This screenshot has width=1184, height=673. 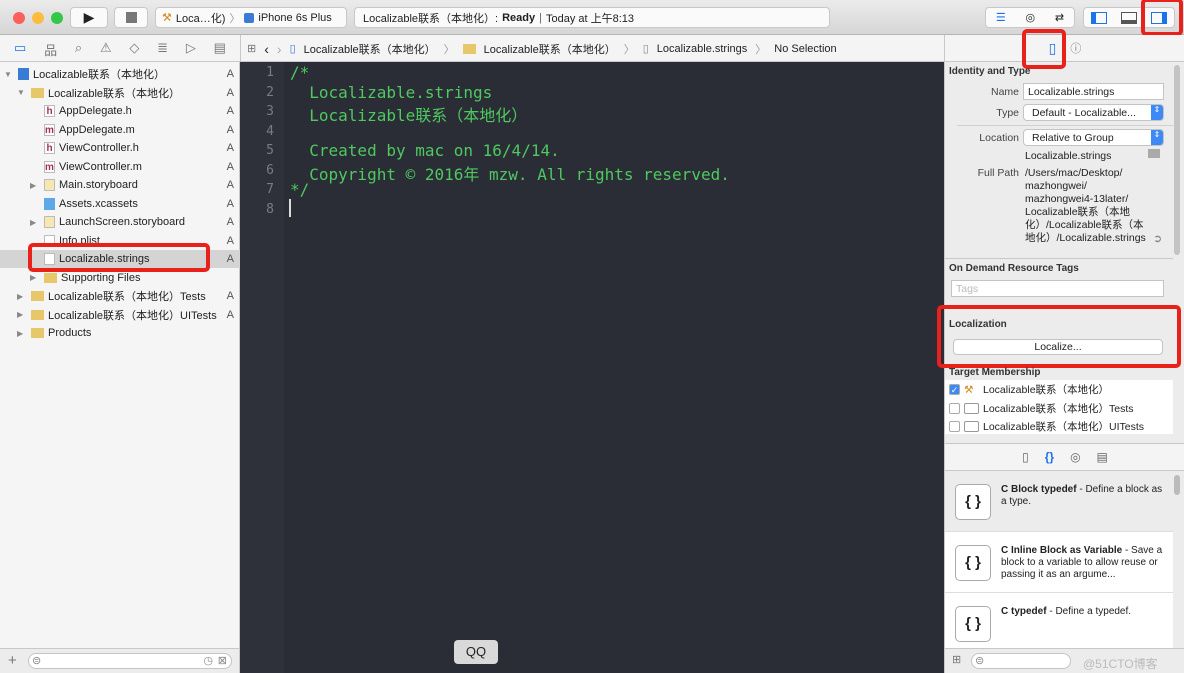 I want to click on standard-editor-icon: ☰, so click(x=1001, y=17).